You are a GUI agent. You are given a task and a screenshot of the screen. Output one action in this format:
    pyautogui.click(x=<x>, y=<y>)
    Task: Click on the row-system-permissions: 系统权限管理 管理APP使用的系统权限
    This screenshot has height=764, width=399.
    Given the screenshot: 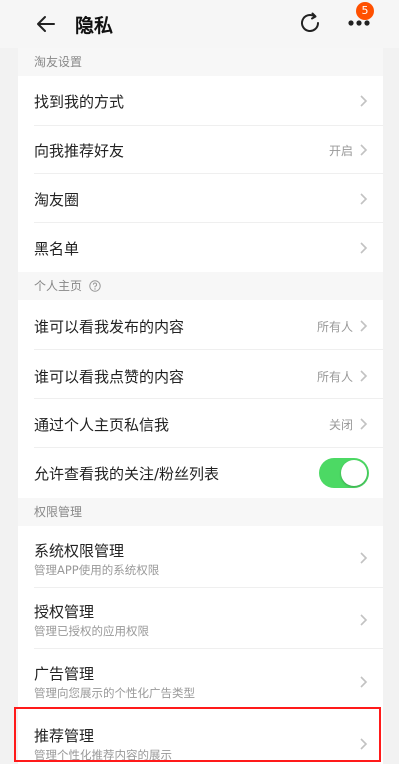 What is the action you would take?
    pyautogui.click(x=200, y=557)
    